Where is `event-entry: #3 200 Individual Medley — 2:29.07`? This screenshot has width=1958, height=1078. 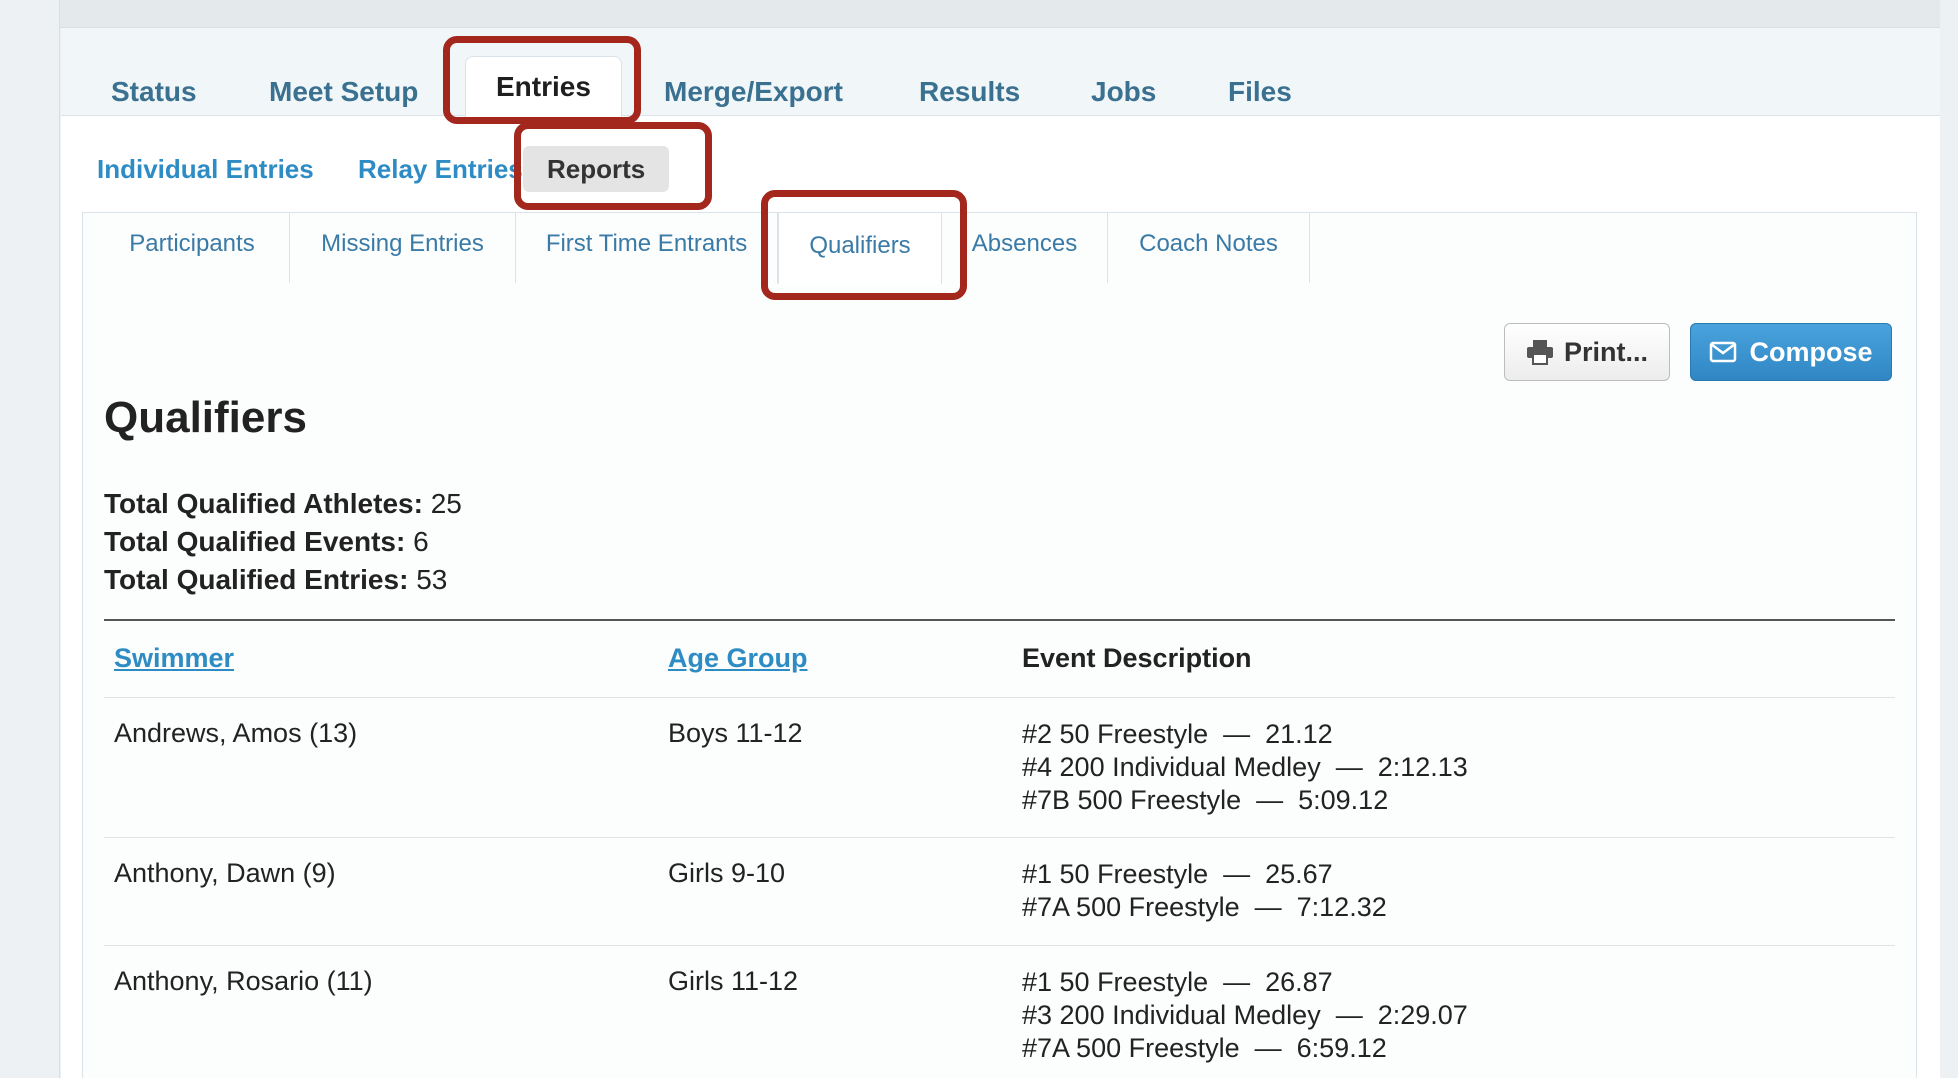
event-entry: #3 200 Individual Medley — 2:29.07 is located at coordinates (1245, 1015).